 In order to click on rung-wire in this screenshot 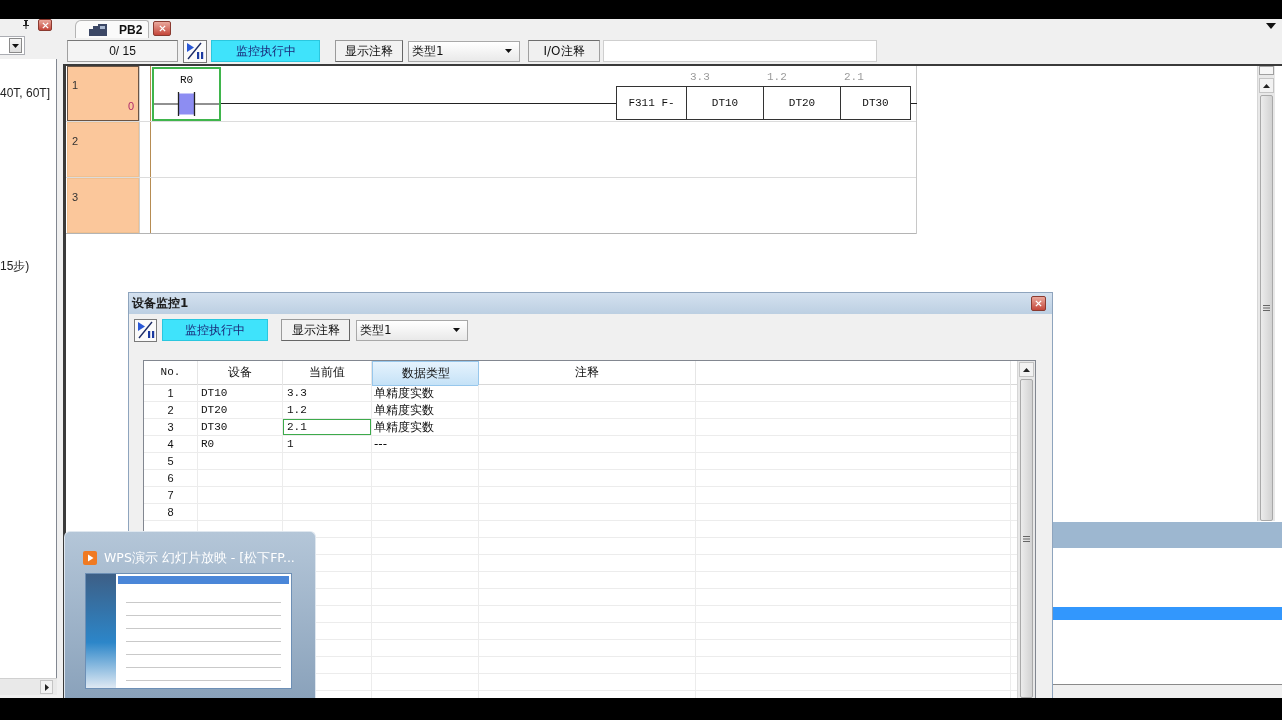, I will do `click(914, 103)`.